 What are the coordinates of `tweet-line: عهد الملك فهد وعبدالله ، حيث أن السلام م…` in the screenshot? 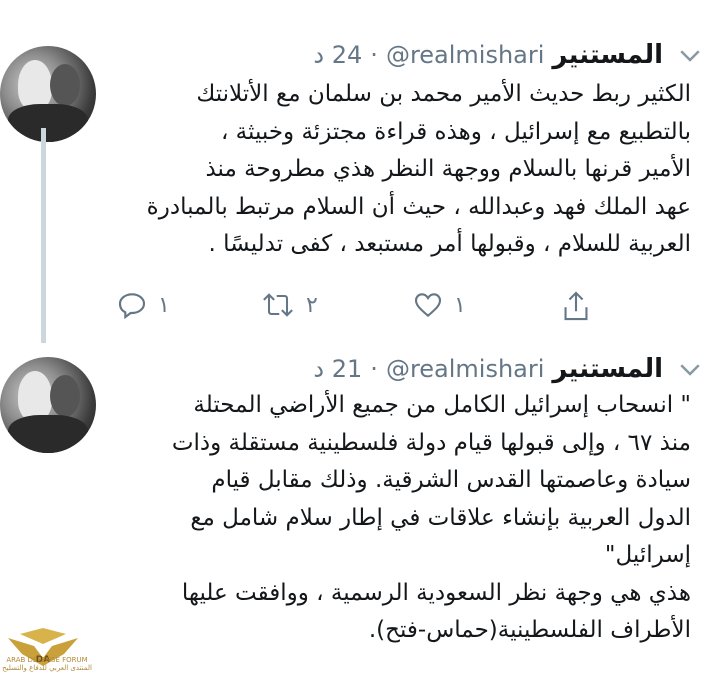 It's located at (418, 206).